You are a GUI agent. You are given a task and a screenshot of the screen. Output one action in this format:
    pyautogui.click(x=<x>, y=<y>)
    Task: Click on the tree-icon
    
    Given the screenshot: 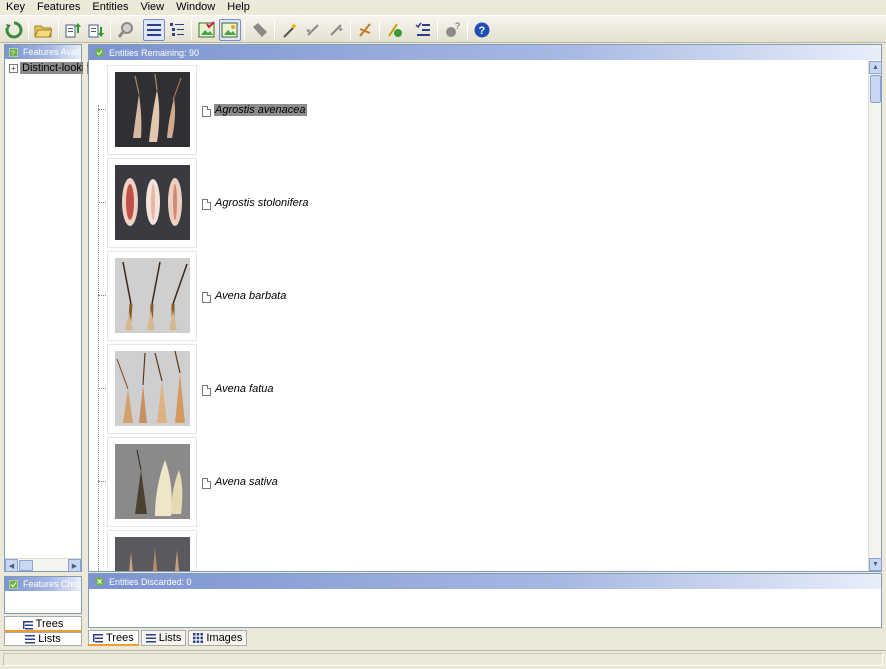 What is the action you would take?
    pyautogui.click(x=98, y=637)
    